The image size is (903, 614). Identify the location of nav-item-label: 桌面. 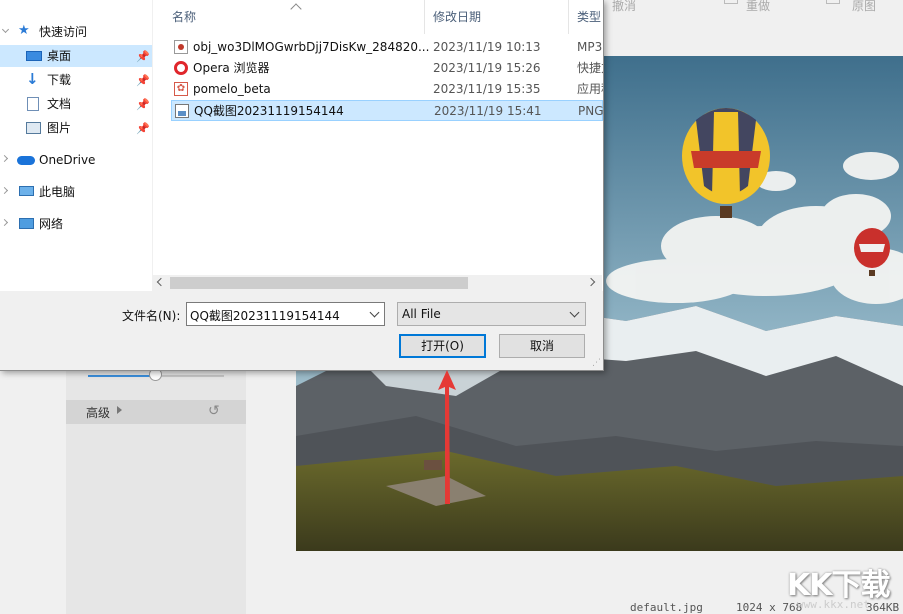
(59, 56).